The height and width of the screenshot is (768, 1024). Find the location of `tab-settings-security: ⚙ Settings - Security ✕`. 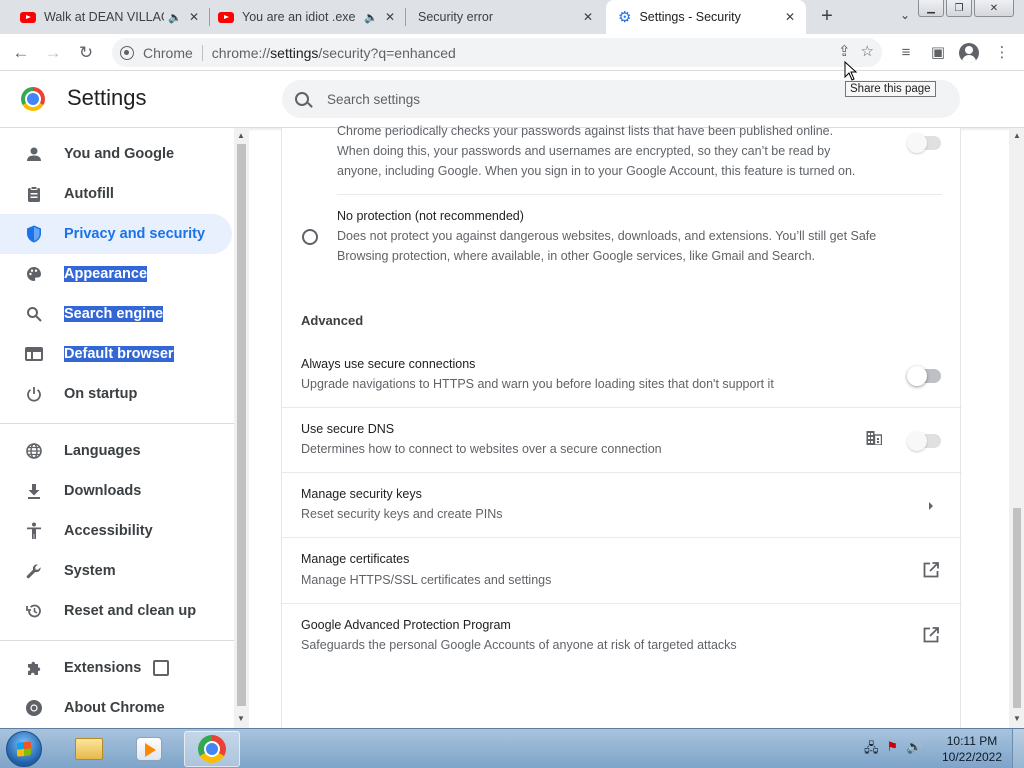

tab-settings-security: ⚙ Settings - Security ✕ is located at coordinates (706, 17).